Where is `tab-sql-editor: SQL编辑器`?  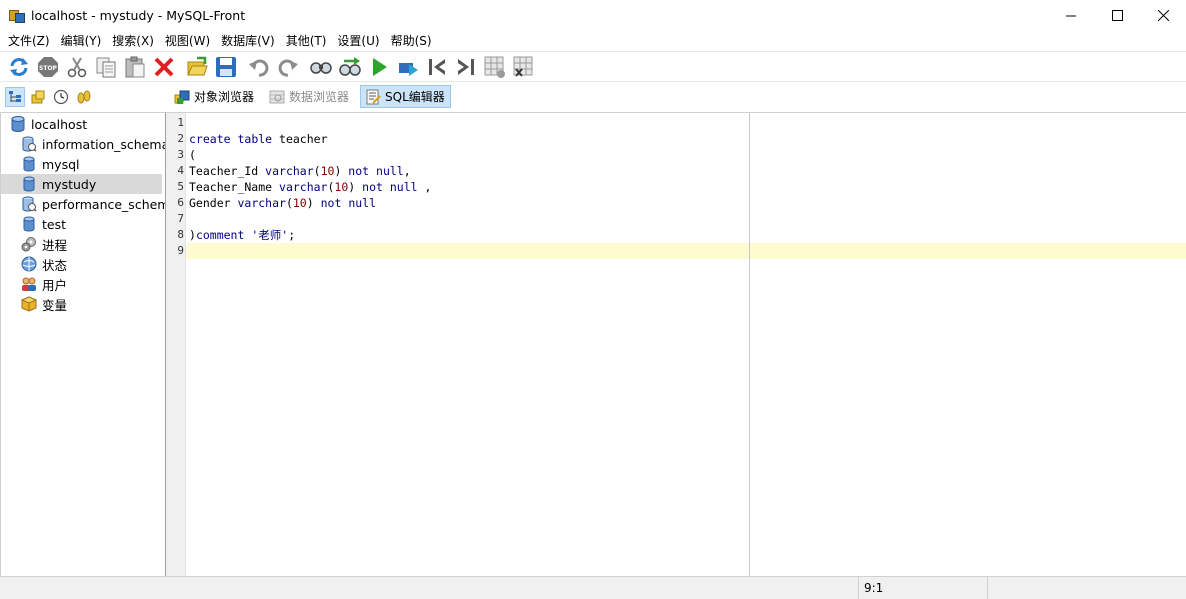 tab-sql-editor: SQL编辑器 is located at coordinates (405, 96).